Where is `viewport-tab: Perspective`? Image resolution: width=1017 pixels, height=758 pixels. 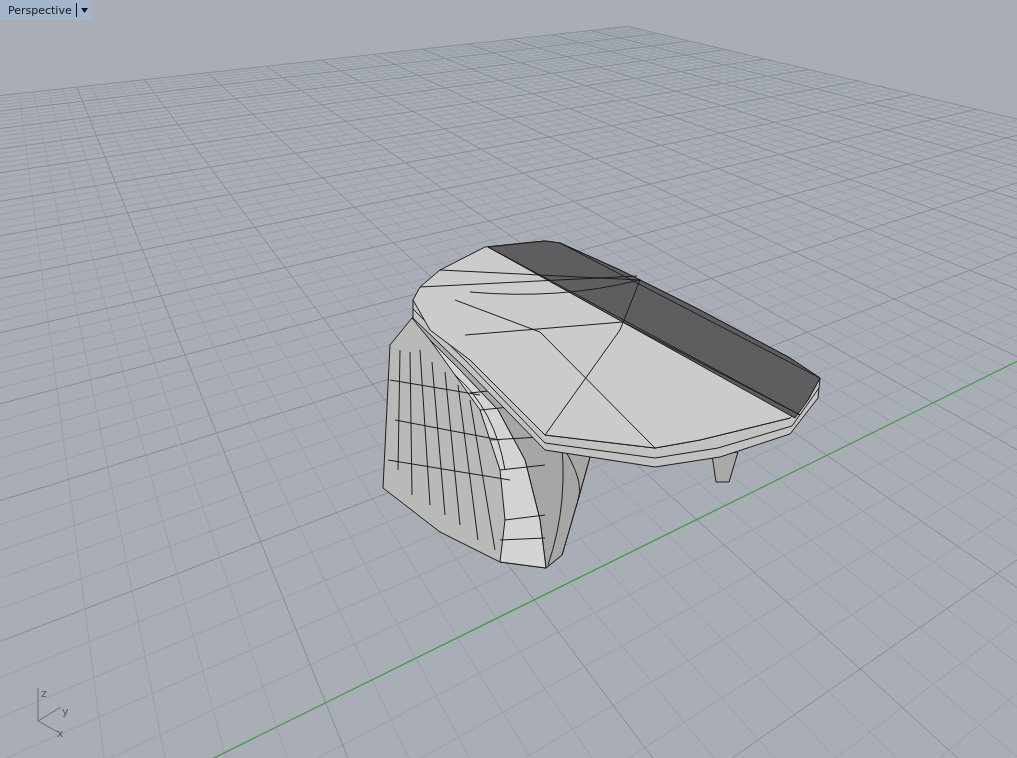
viewport-tab: Perspective is located at coordinates (46, 10).